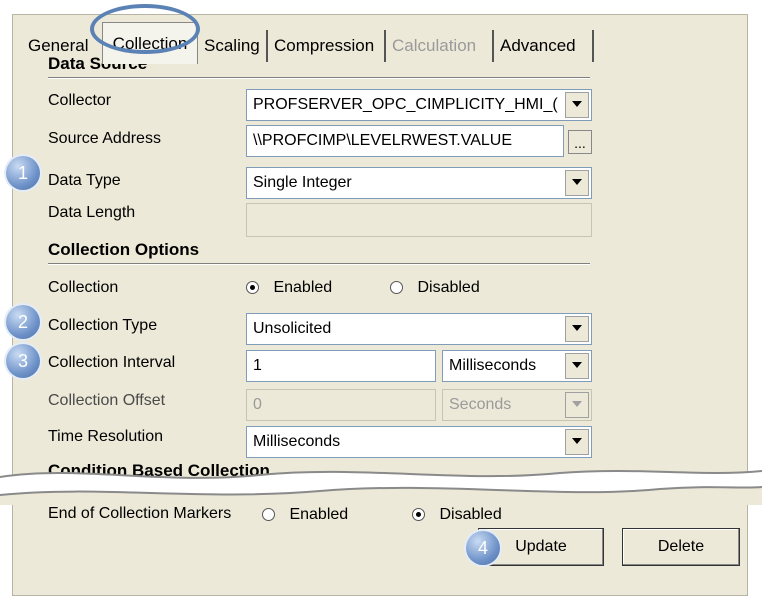 The height and width of the screenshot is (598, 762). Describe the element at coordinates (23, 173) in the screenshot. I see `callout-badge-1: 1` at that location.